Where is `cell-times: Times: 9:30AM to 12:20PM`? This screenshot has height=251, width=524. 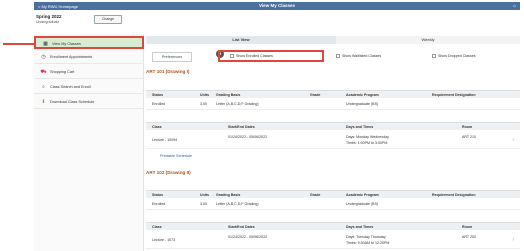
cell-times: Times: 9:30AM to 12:20PM is located at coordinates (368, 243).